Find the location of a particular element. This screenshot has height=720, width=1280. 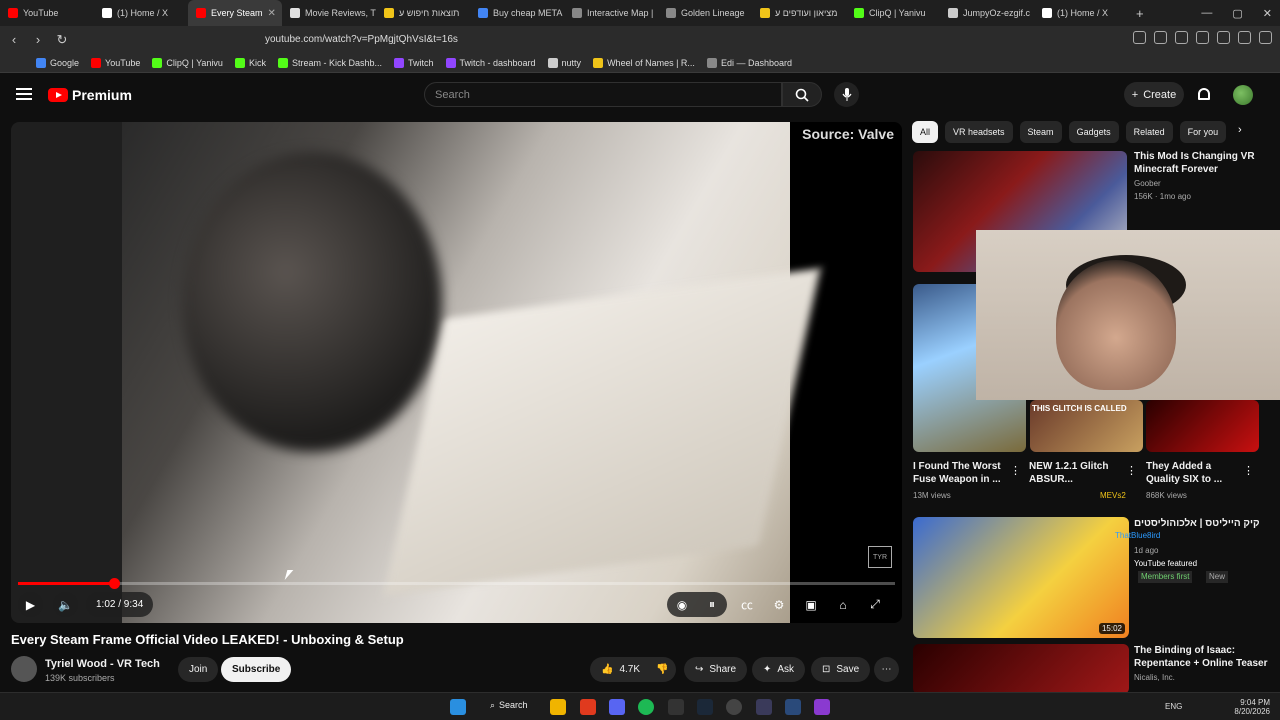

bookmark-item: ClipQ | Yanivu is located at coordinates (187, 62).